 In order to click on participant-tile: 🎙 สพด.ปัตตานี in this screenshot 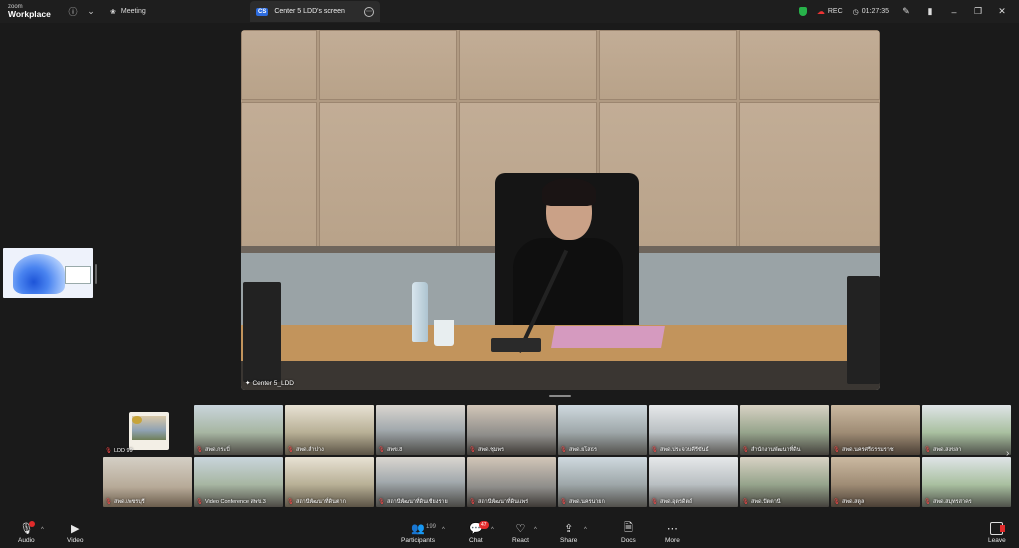, I will do `click(784, 482)`.